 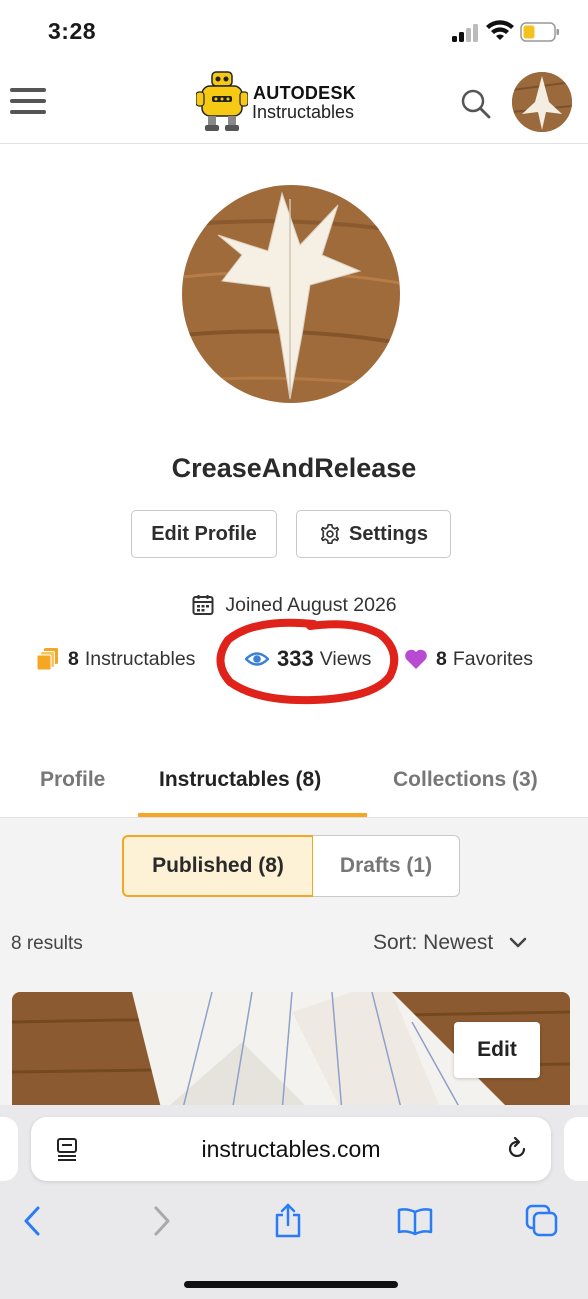 I want to click on card-edit-button: Edit, so click(x=497, y=1050).